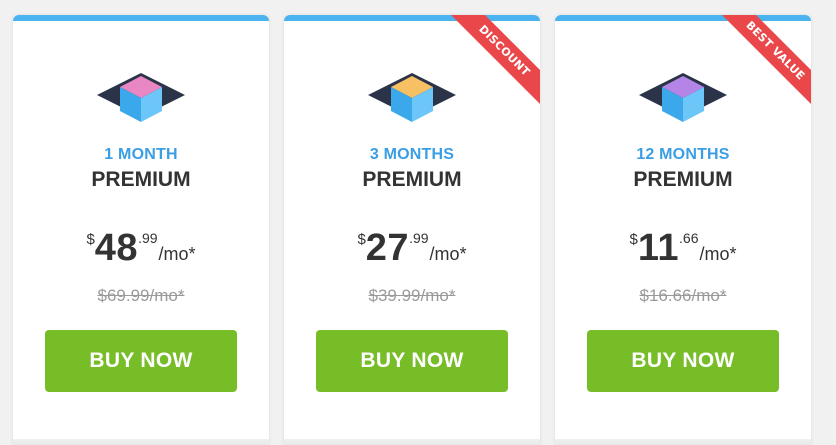  Describe the element at coordinates (141, 295) in the screenshot. I see `old-price: $69.99/mo*` at that location.